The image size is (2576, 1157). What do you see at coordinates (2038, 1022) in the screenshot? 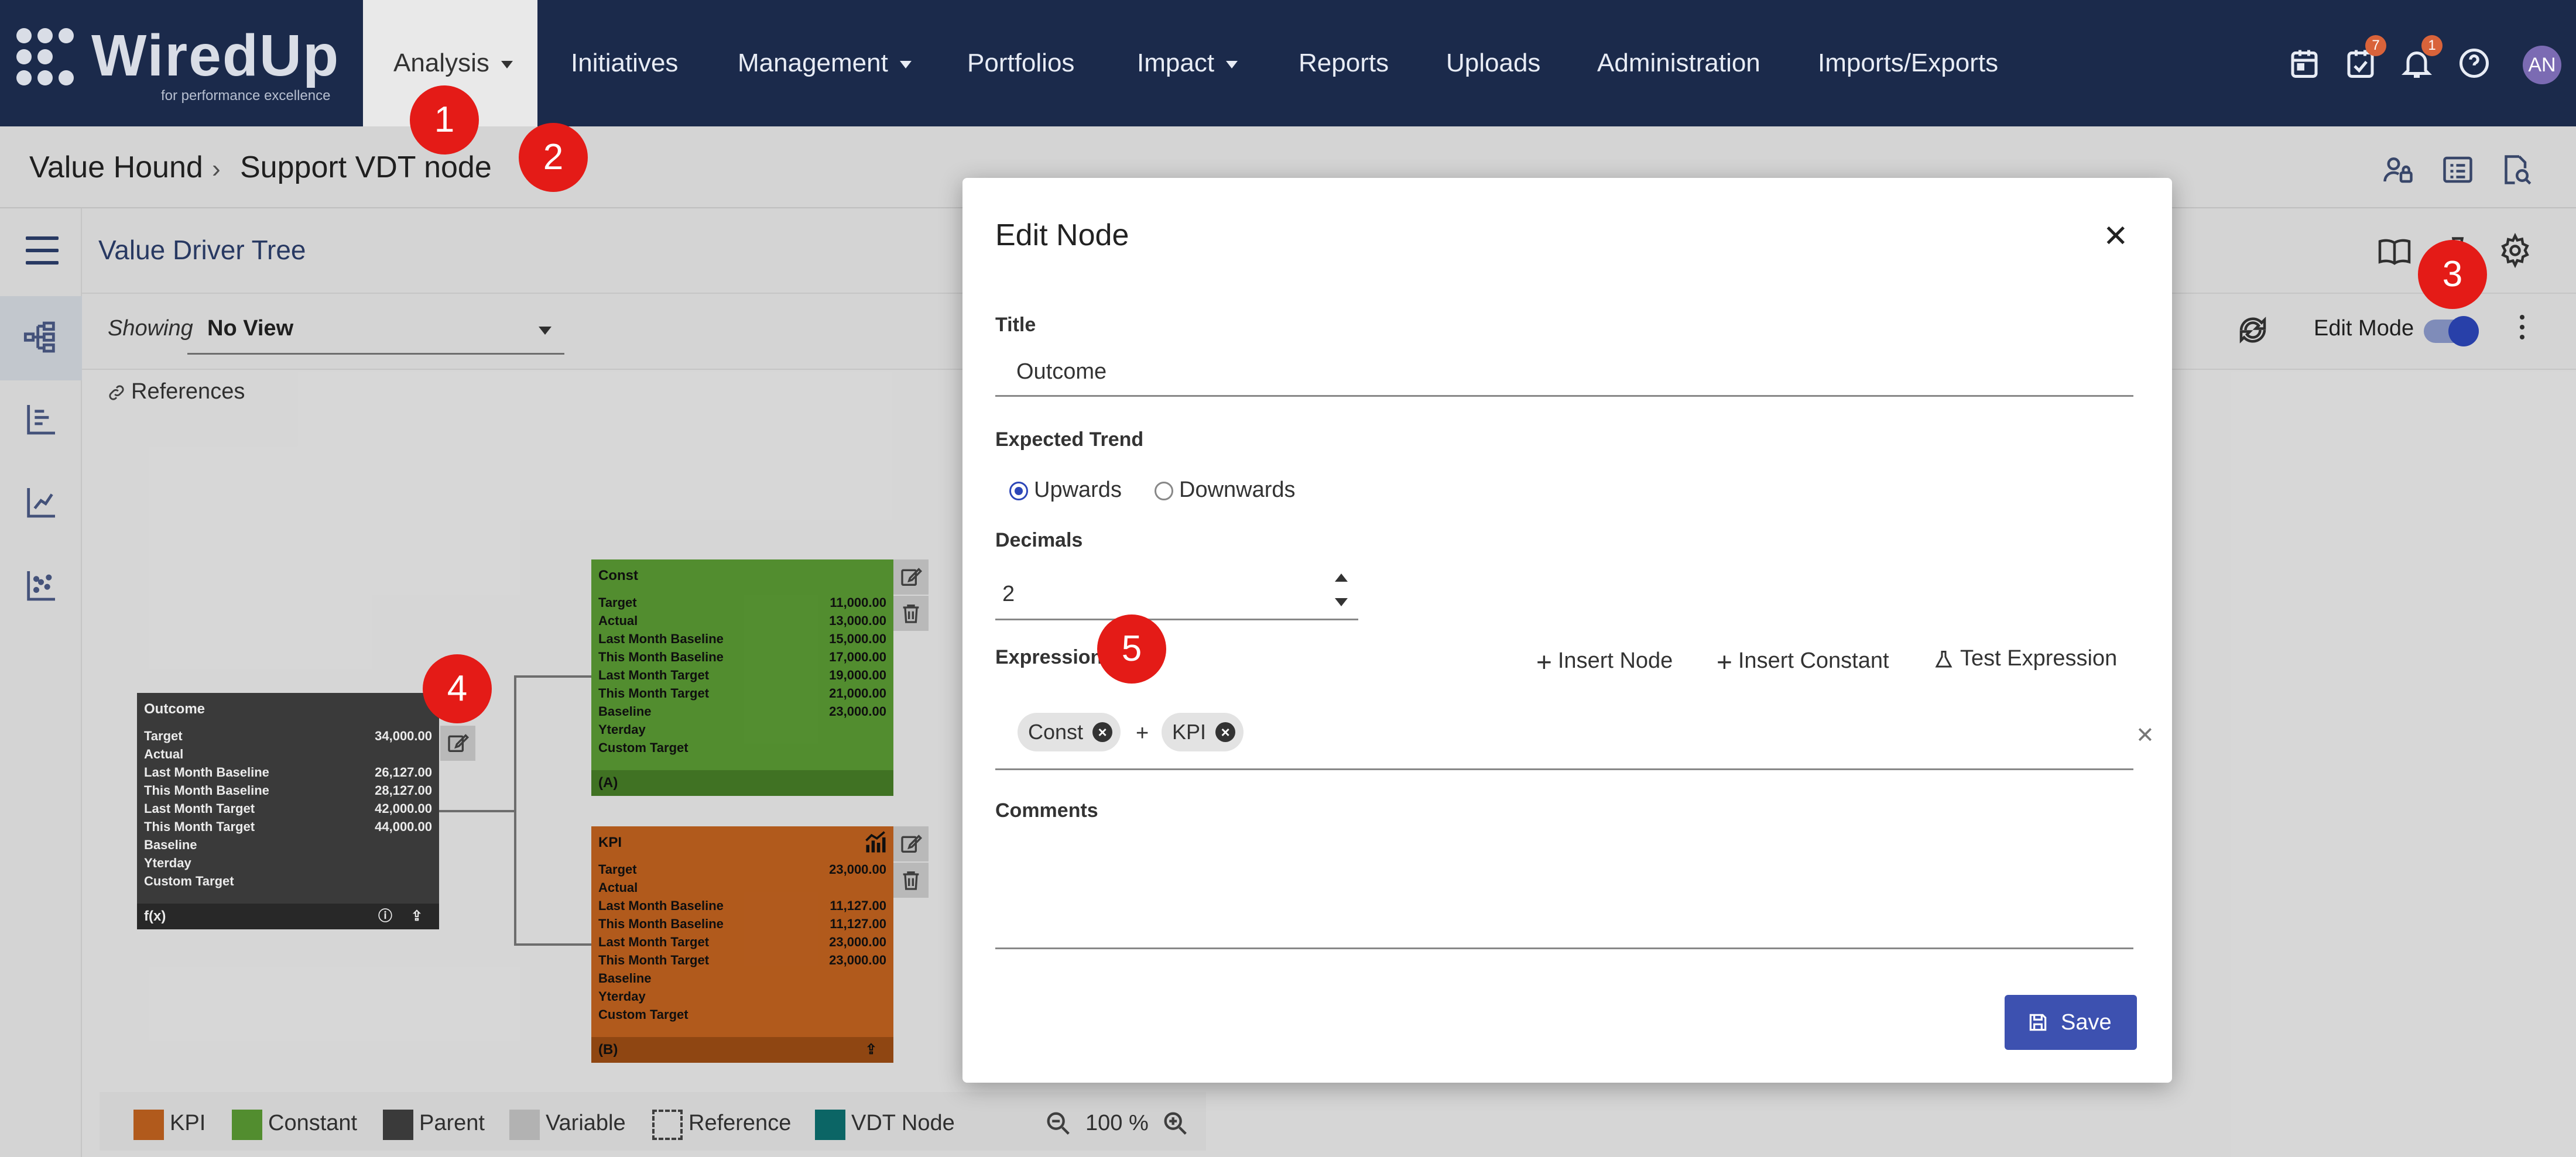
I see `save-icon` at bounding box center [2038, 1022].